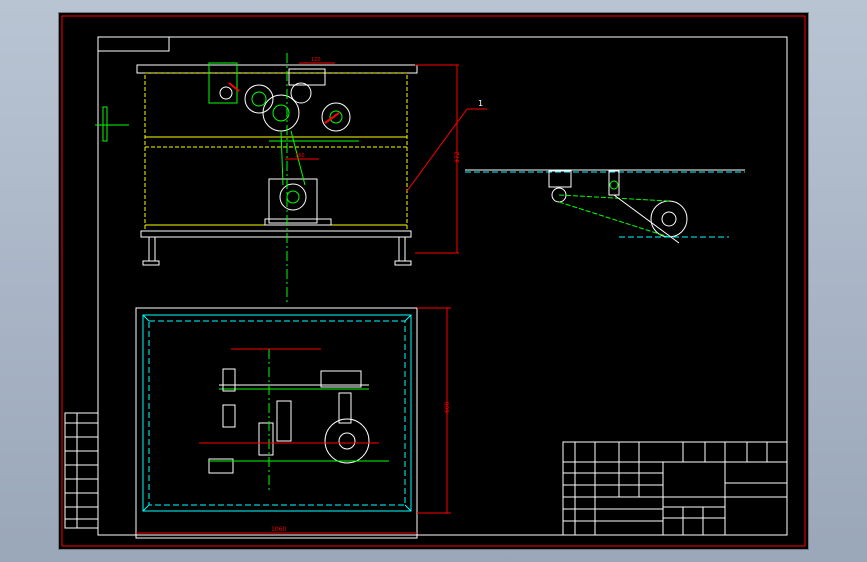  Describe the element at coordinates (437, 150) in the screenshot. I see `leader-line` at that location.